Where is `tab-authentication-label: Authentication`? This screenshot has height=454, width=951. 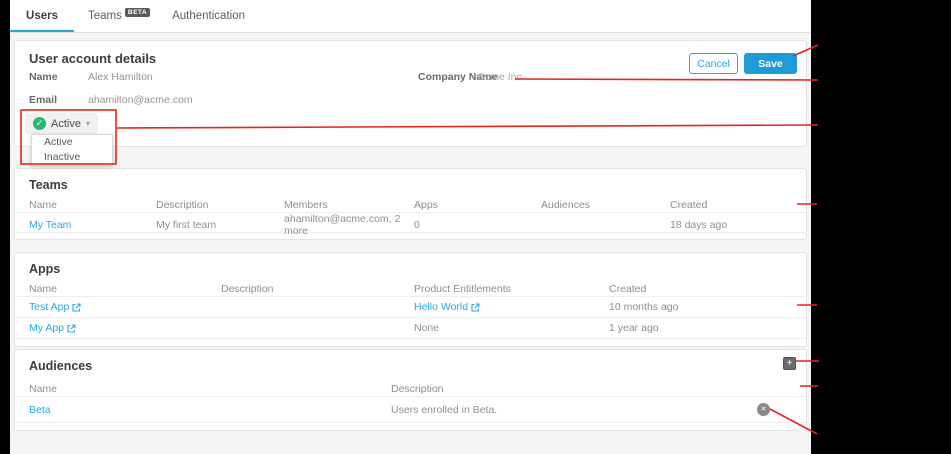 tab-authentication-label: Authentication is located at coordinates (208, 16).